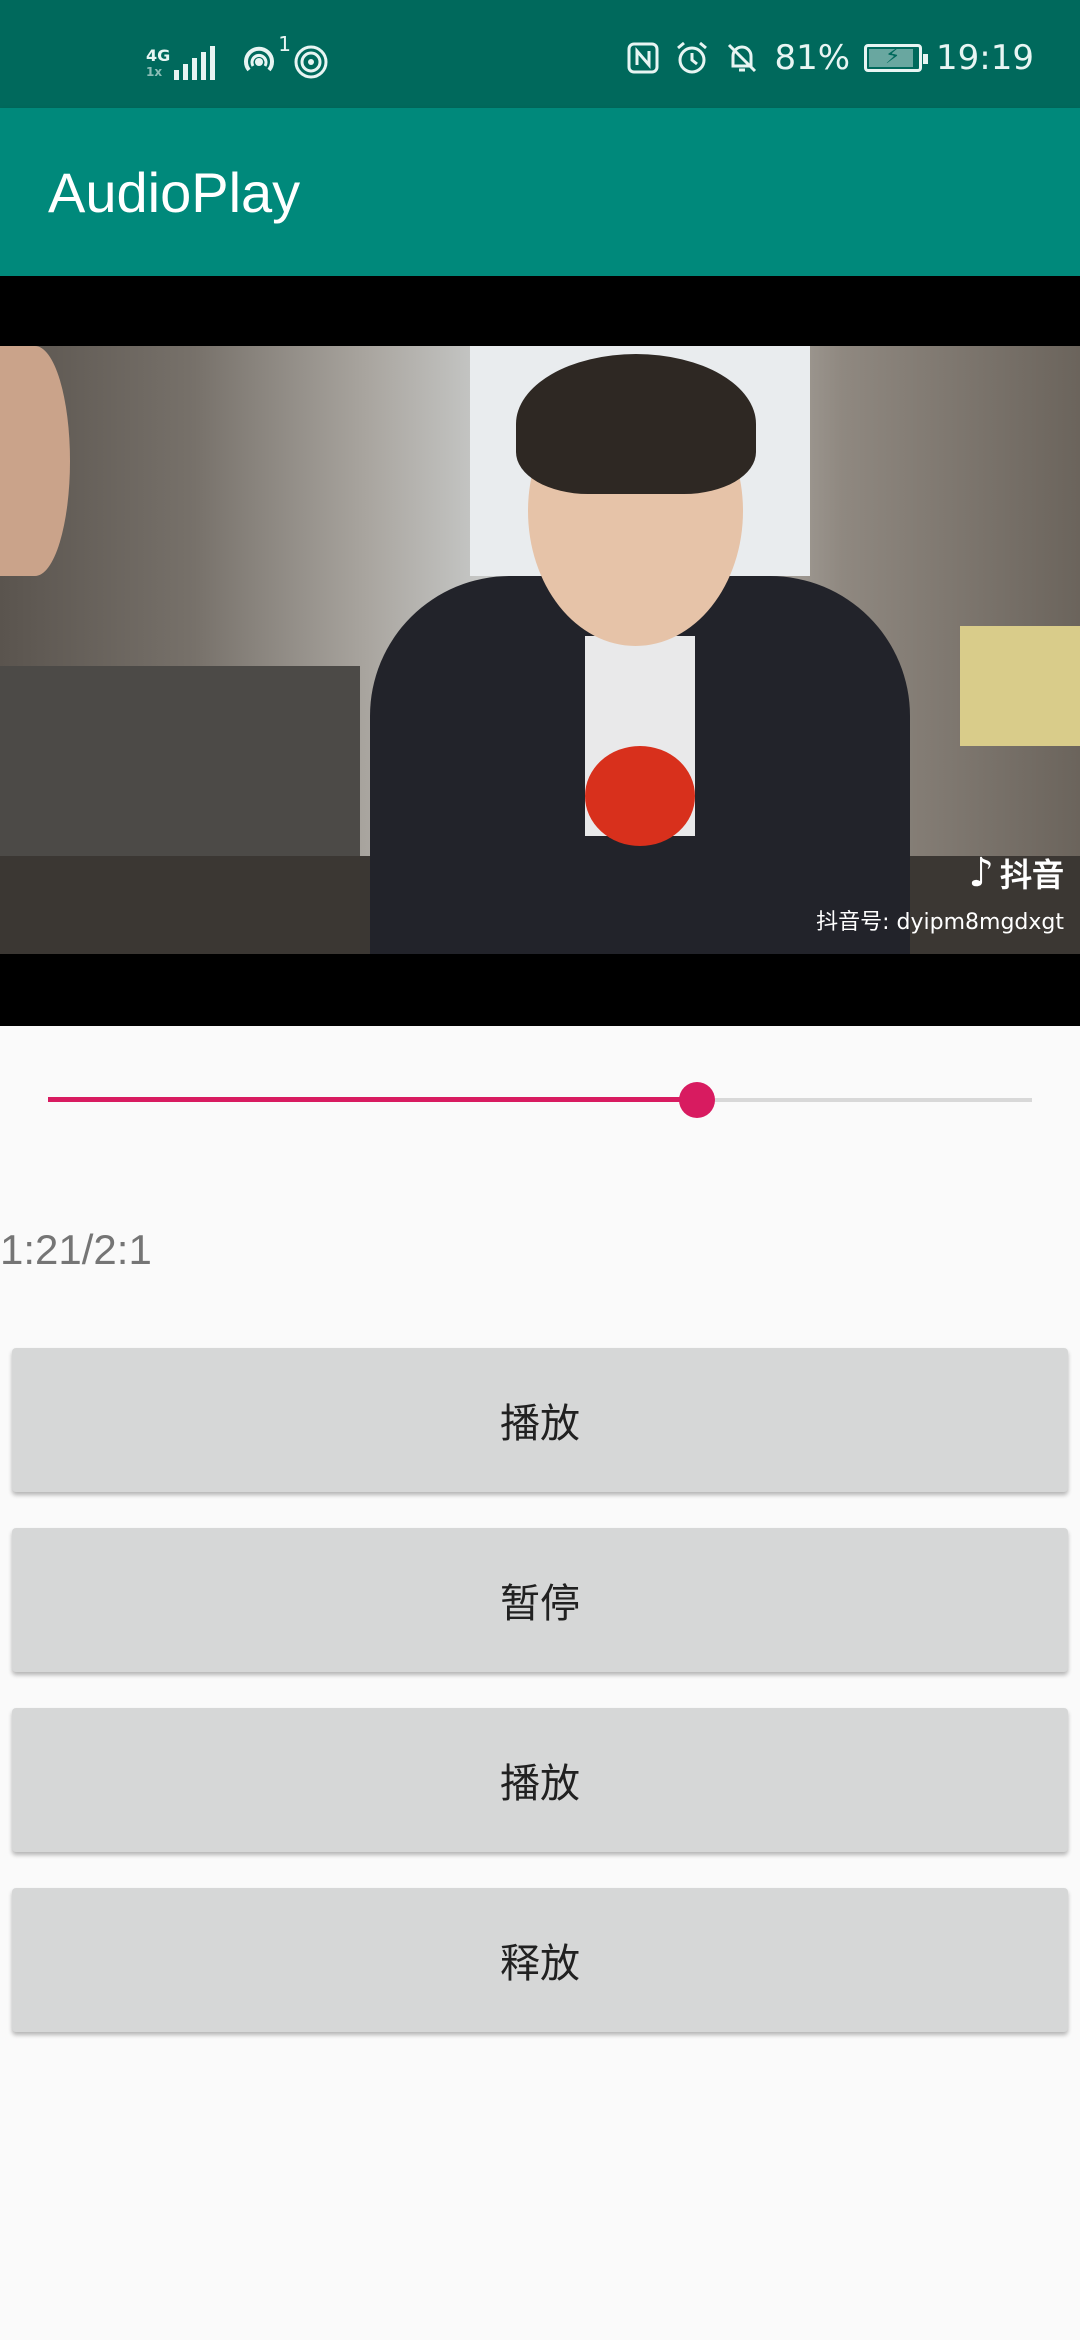 The image size is (1080, 2340). Describe the element at coordinates (1020, 686) in the screenshot. I see `video-scene-shelf` at that location.